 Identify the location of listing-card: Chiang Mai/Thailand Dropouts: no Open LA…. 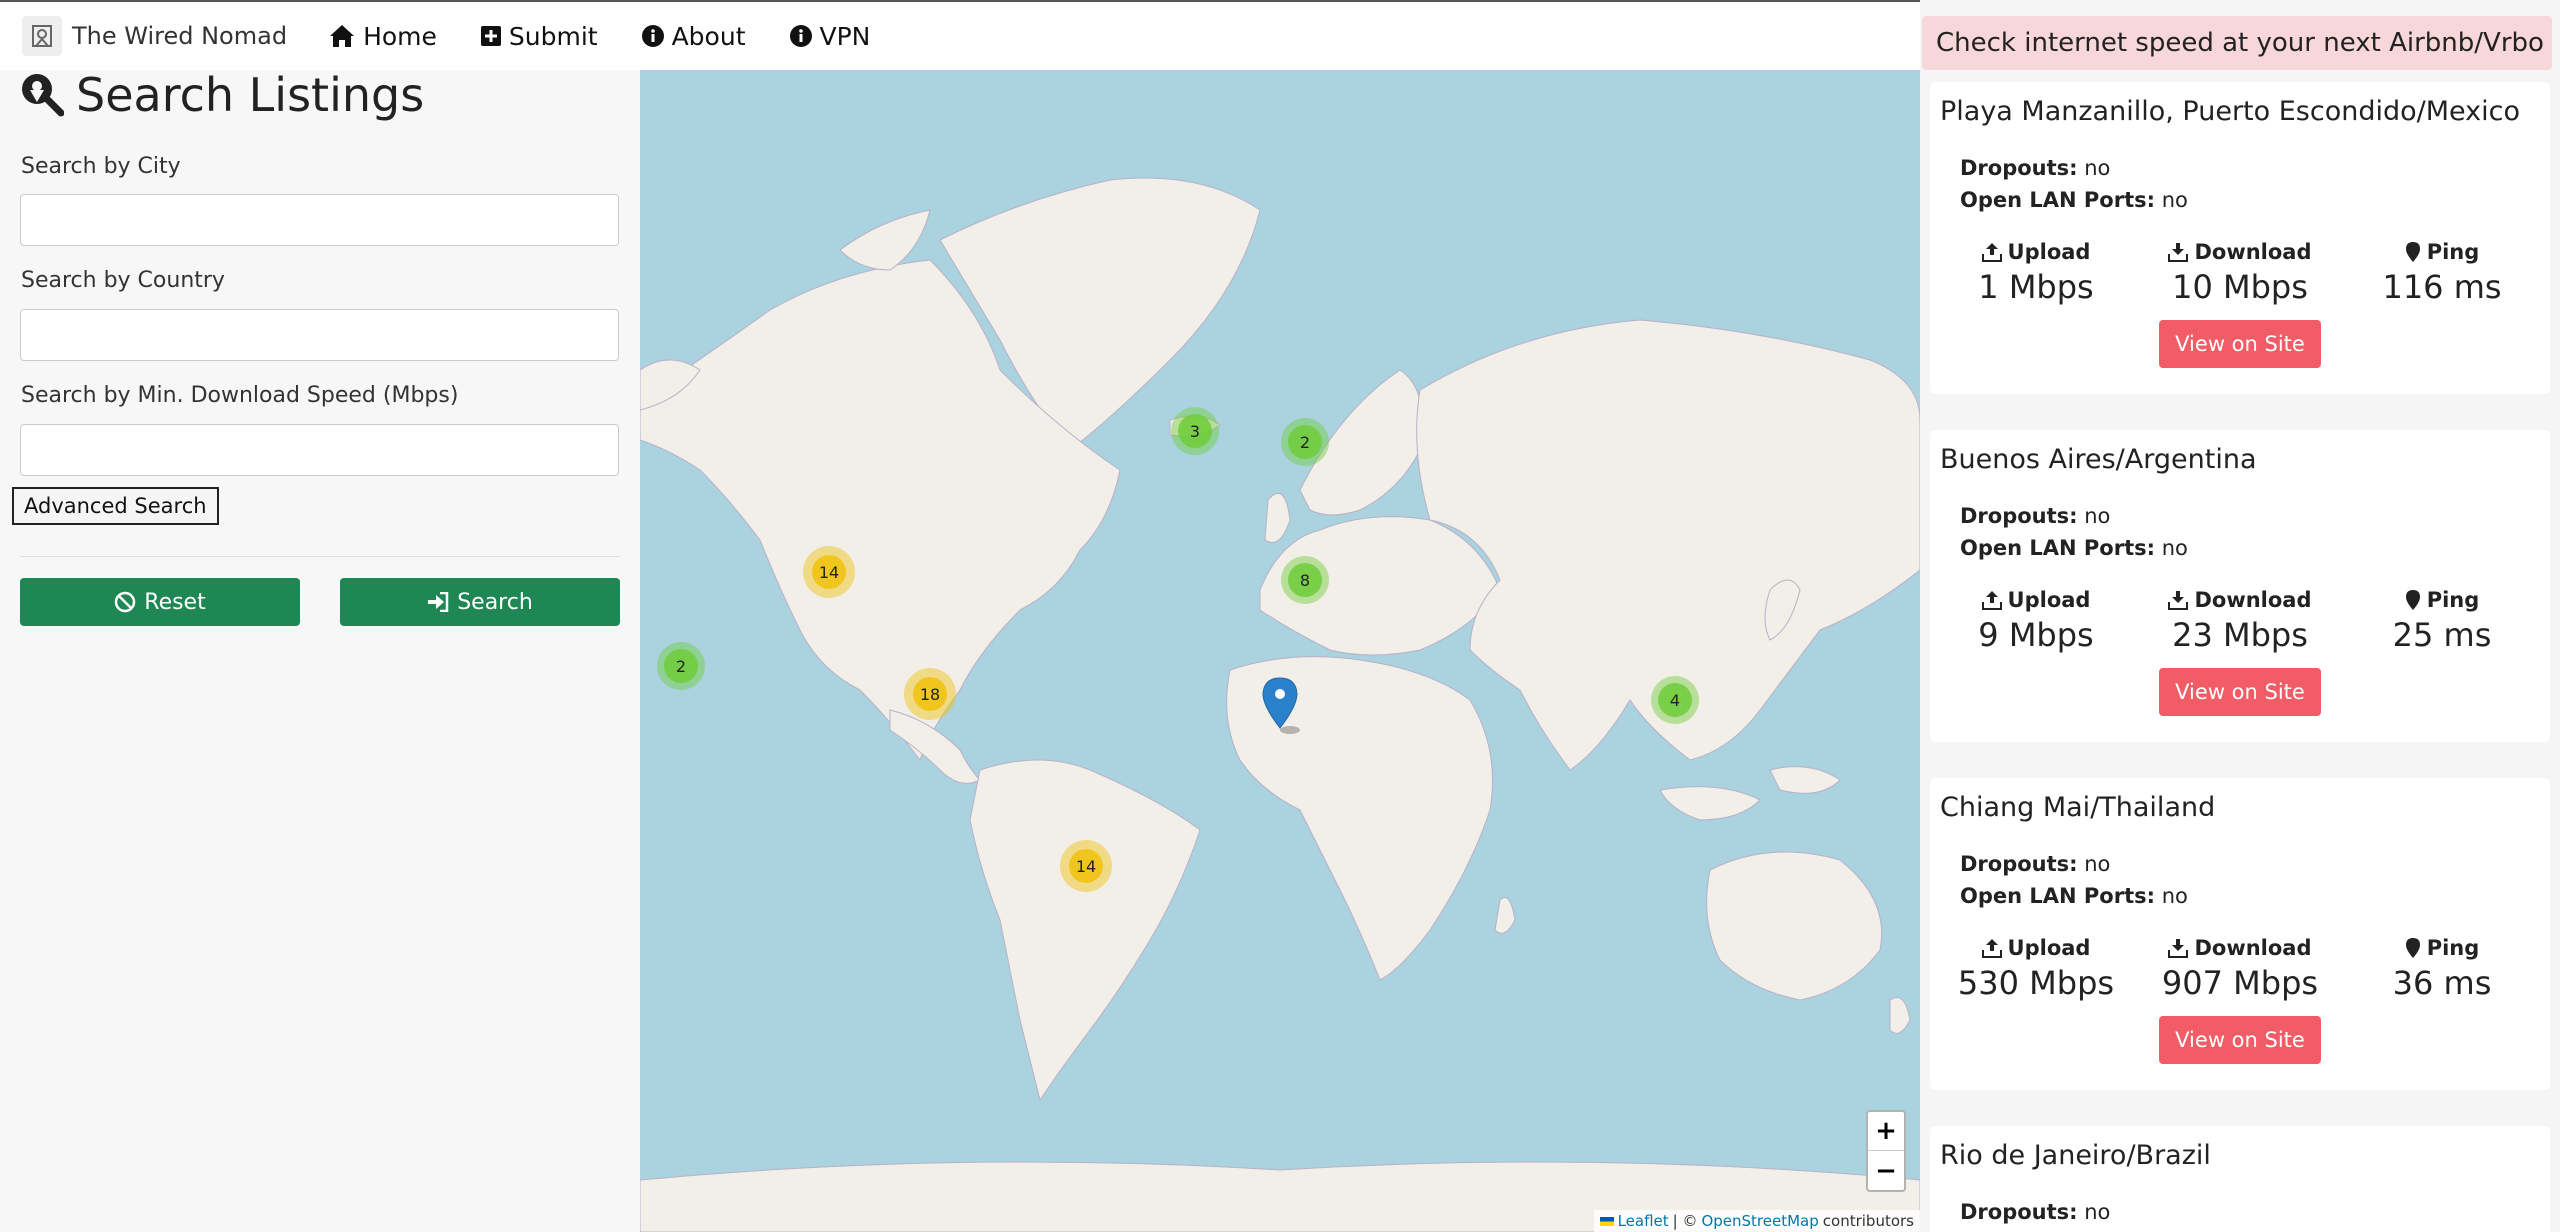
(2240, 934).